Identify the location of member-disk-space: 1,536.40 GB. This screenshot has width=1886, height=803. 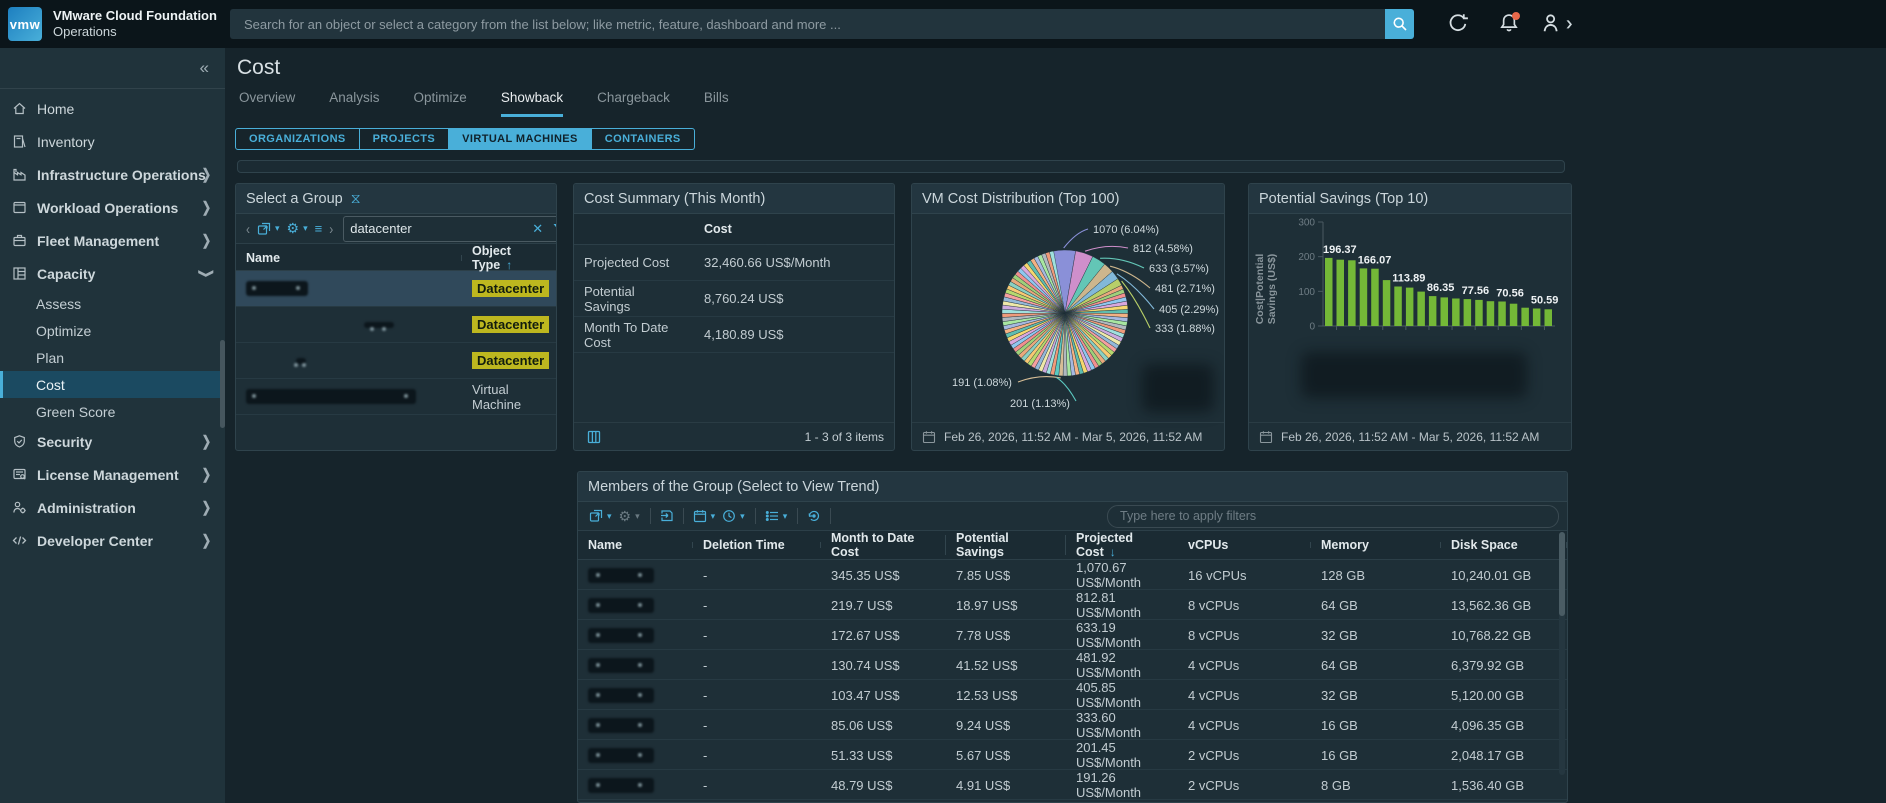
(1487, 785).